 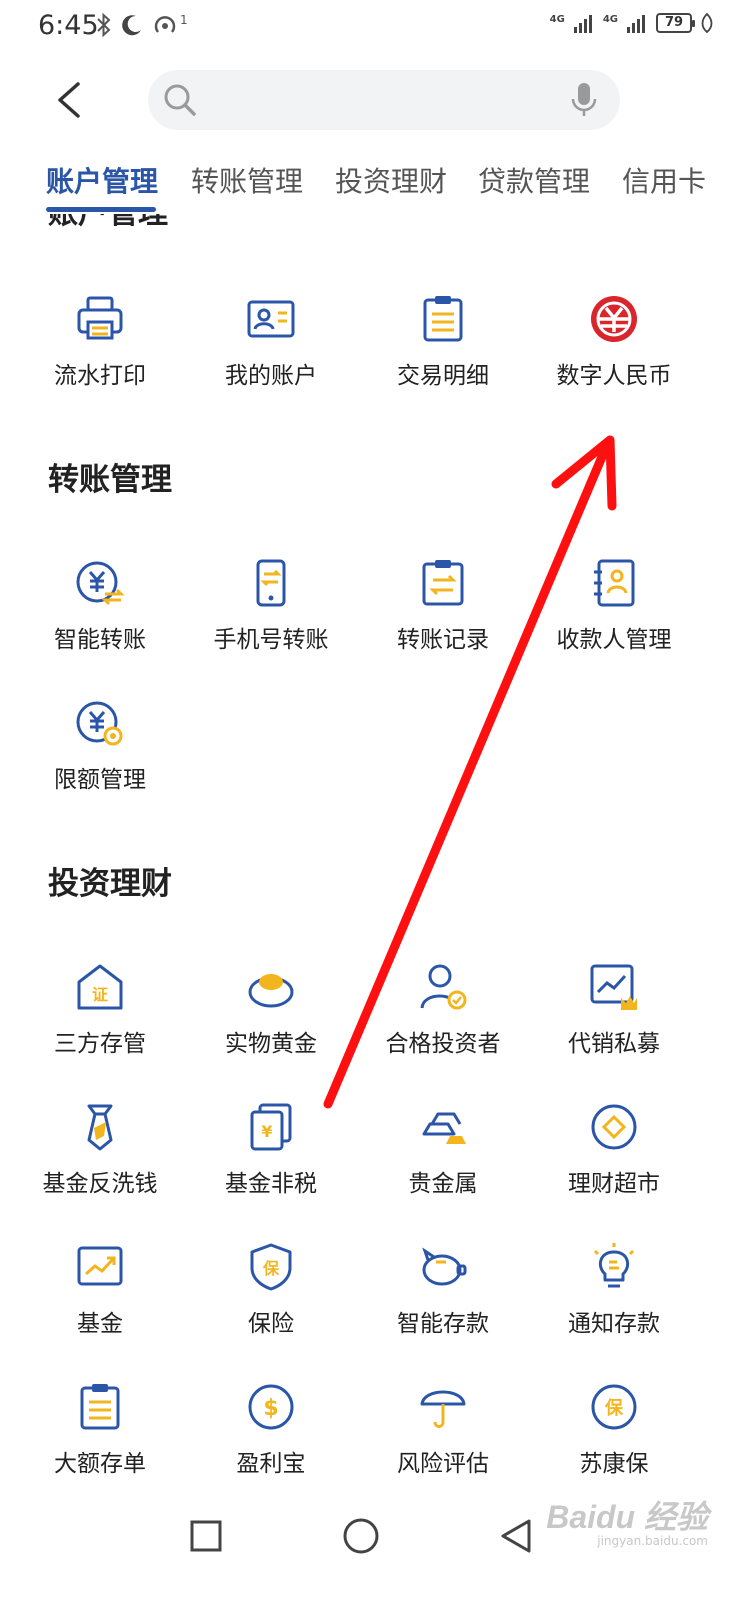 I want to click on service-item-notice-deposit: 通知存款, so click(x=614, y=1302).